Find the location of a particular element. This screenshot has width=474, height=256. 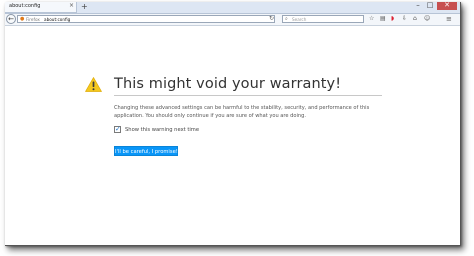

tab-title: about:config is located at coordinates (25, 6).